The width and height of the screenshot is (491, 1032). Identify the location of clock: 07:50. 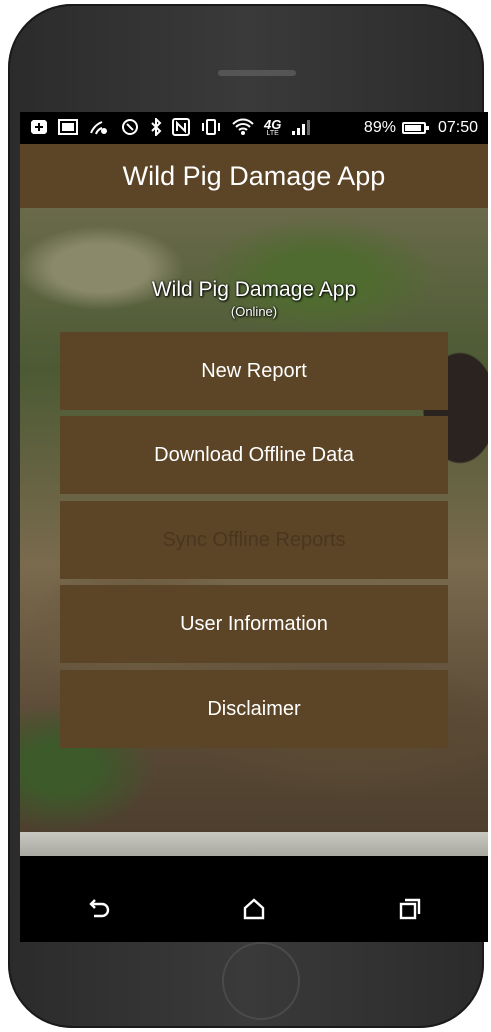
(457, 127).